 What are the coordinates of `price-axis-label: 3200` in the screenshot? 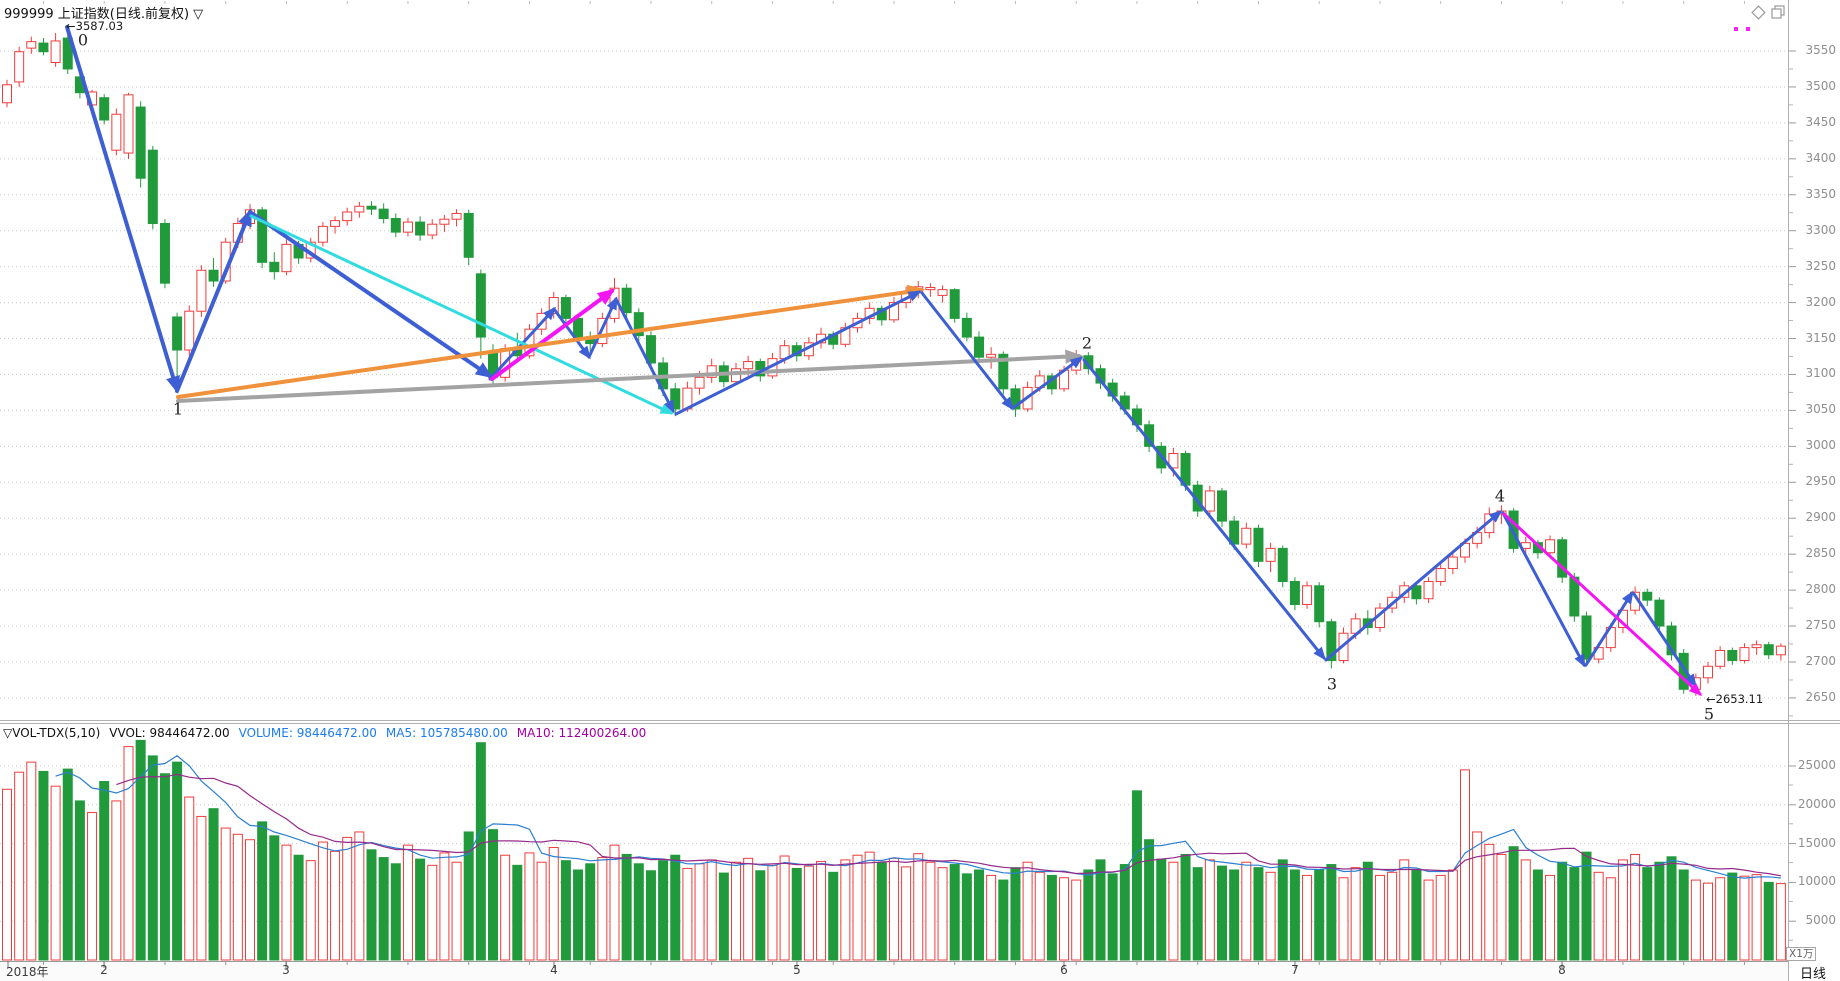 It's located at (1820, 301).